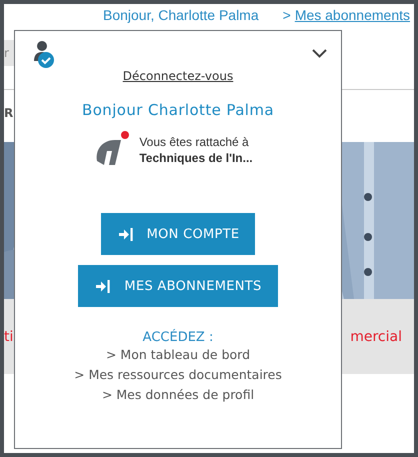 Image resolution: width=418 pixels, height=457 pixels. What do you see at coordinates (376, 336) in the screenshot?
I see `banner-text: mercial` at bounding box center [376, 336].